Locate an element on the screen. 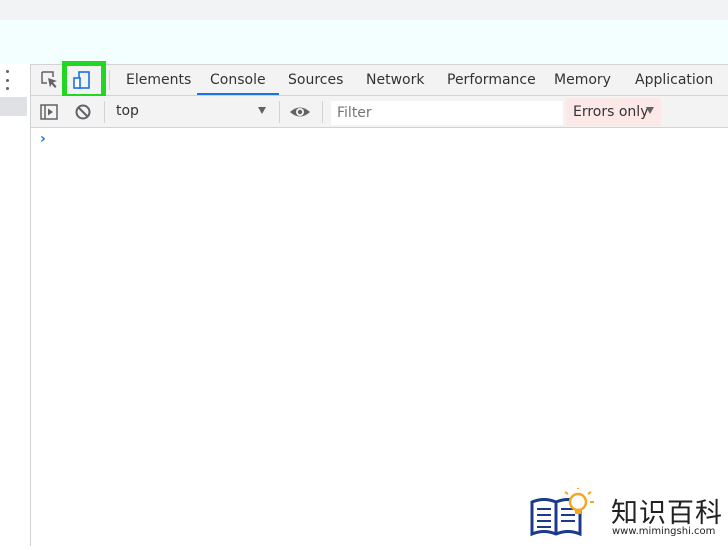  left-panel-selected-row is located at coordinates (13, 106).